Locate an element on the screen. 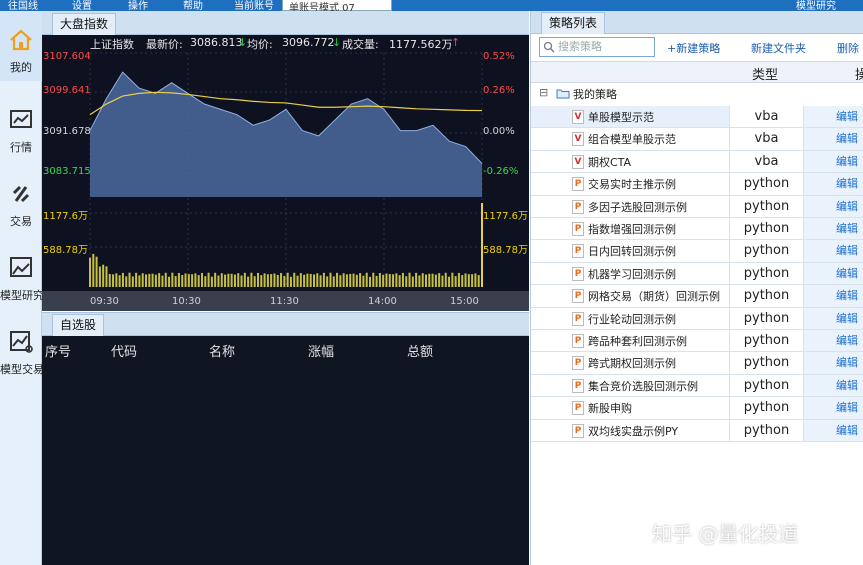 The image size is (863, 565). strategy-row: P 日内回转回测示例 python 编辑 is located at coordinates (697, 251).